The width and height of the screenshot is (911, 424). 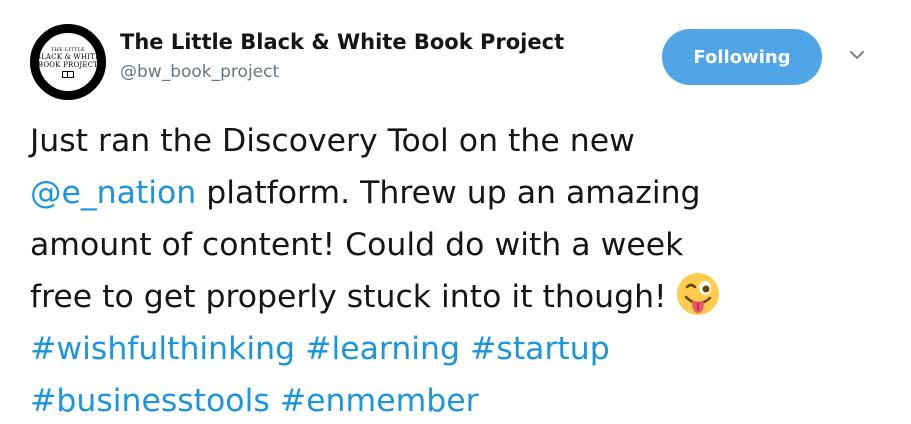 What do you see at coordinates (342, 72) in the screenshot?
I see `user-handle: @bw_book_project` at bounding box center [342, 72].